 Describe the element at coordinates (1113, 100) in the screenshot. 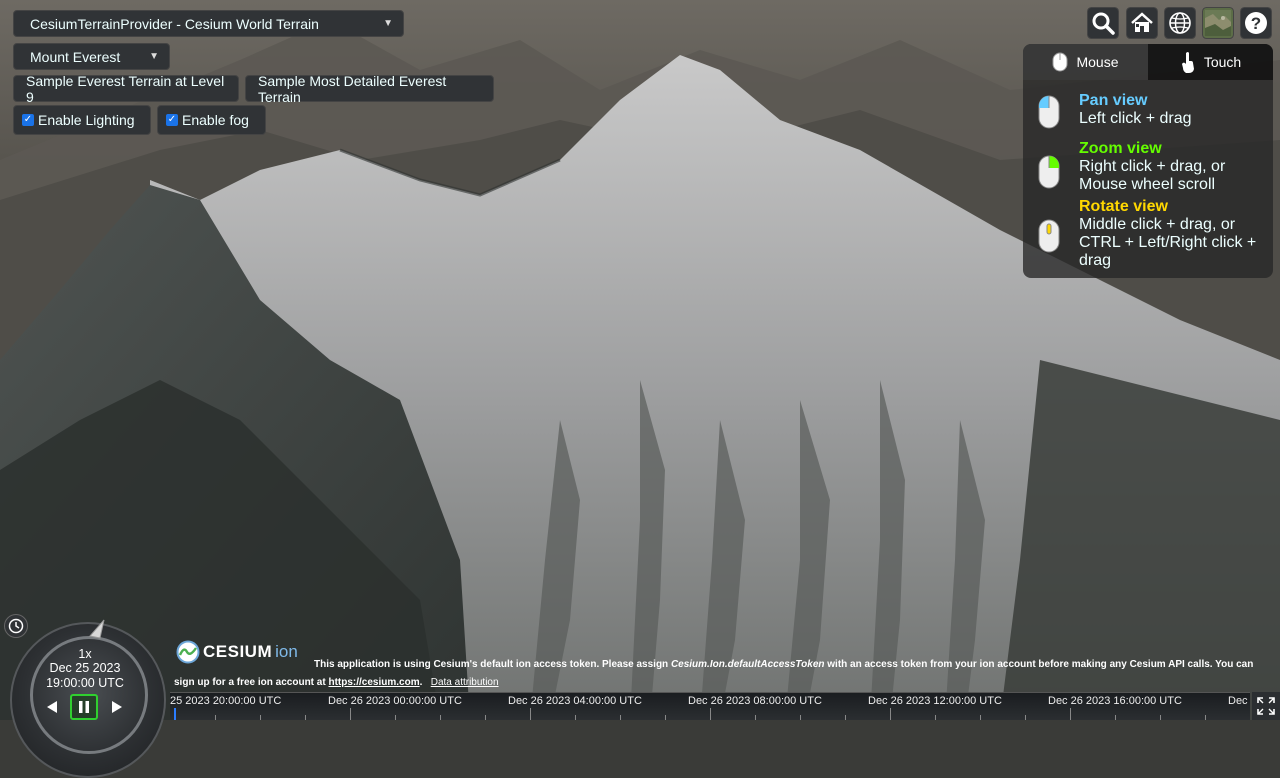

I see `pan-view-title: Pan view` at that location.